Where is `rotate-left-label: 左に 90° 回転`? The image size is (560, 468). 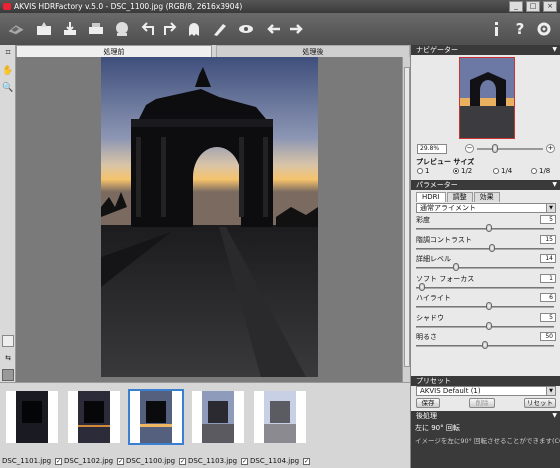
rotate-left-label: 左に 90° 回転 is located at coordinates (437, 428).